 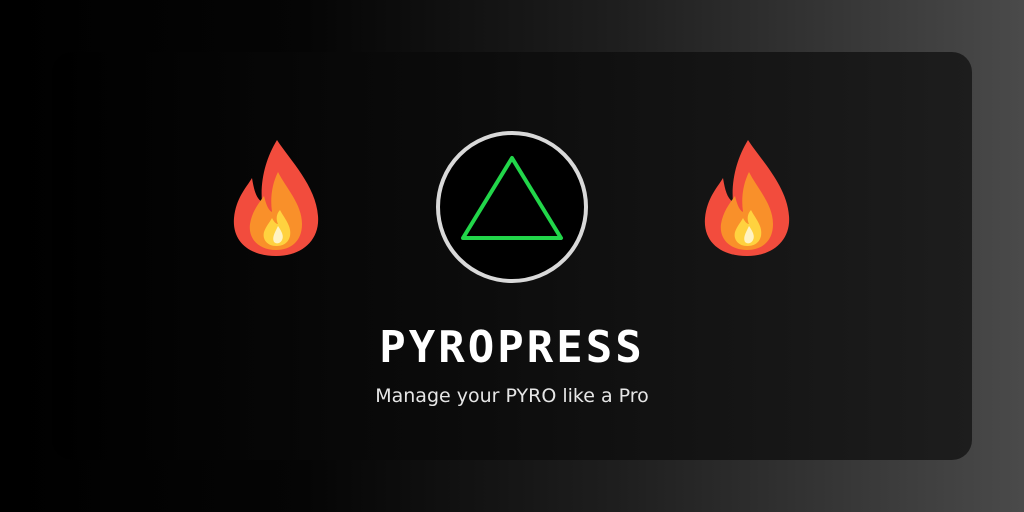 I want to click on brand-tagline: Manage your PYRO like a Pro, so click(x=512, y=396).